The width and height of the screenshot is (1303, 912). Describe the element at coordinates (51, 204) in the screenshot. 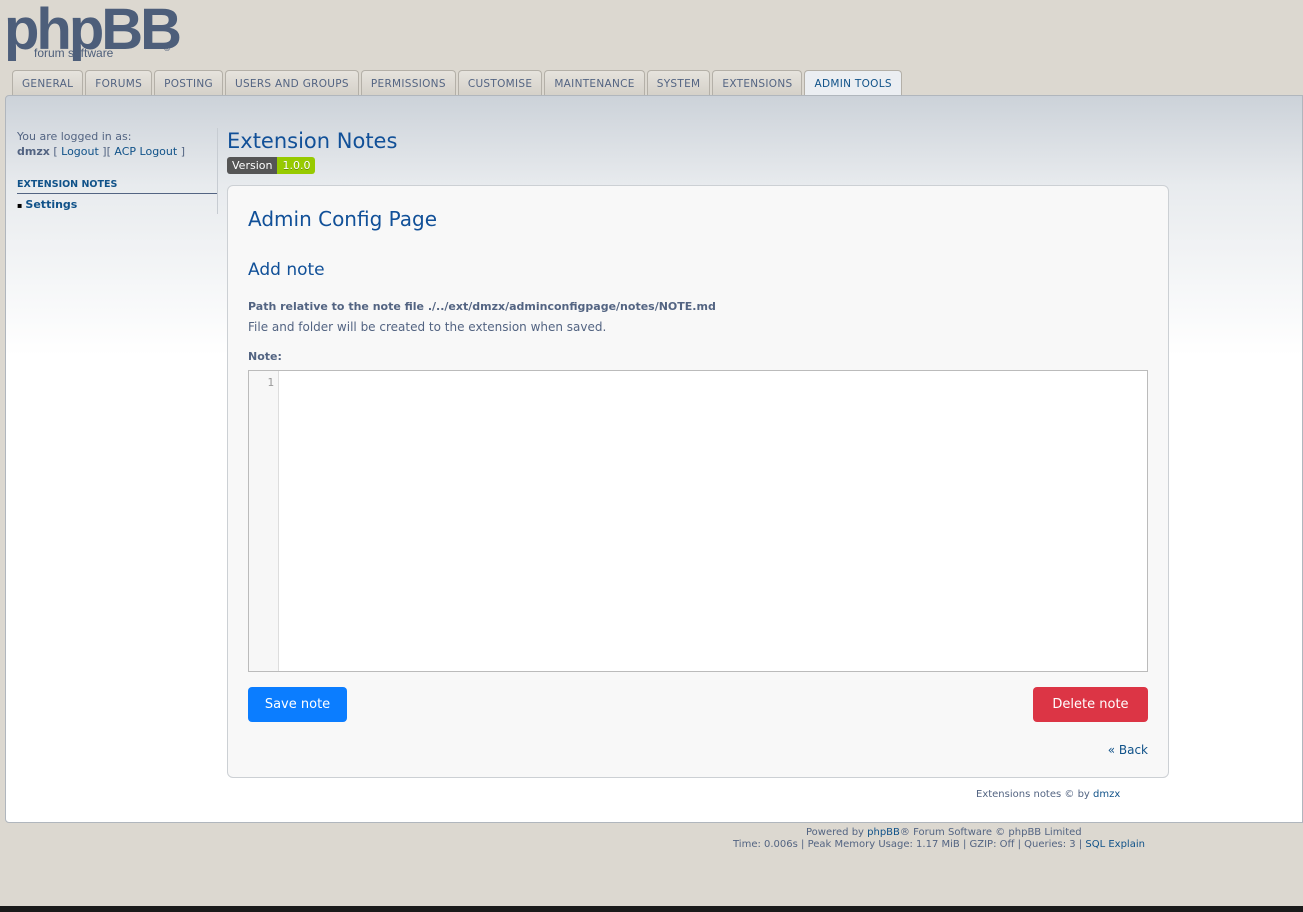

I see `sidebar-item-label: Settings` at that location.